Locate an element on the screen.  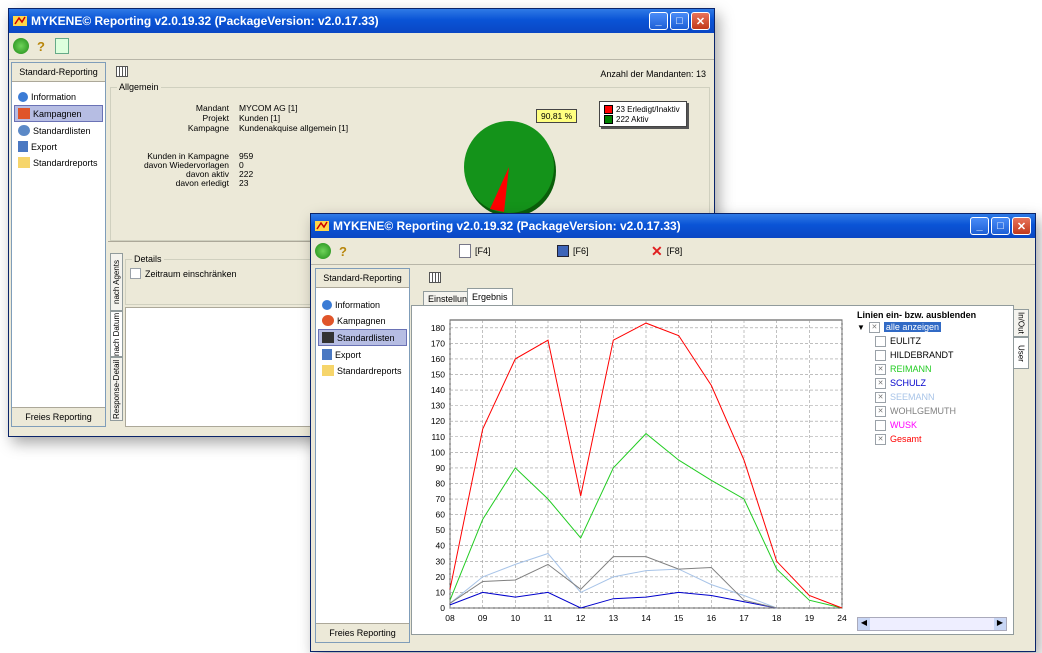
y-tick-label: 140 is located at coordinates (438, 390).